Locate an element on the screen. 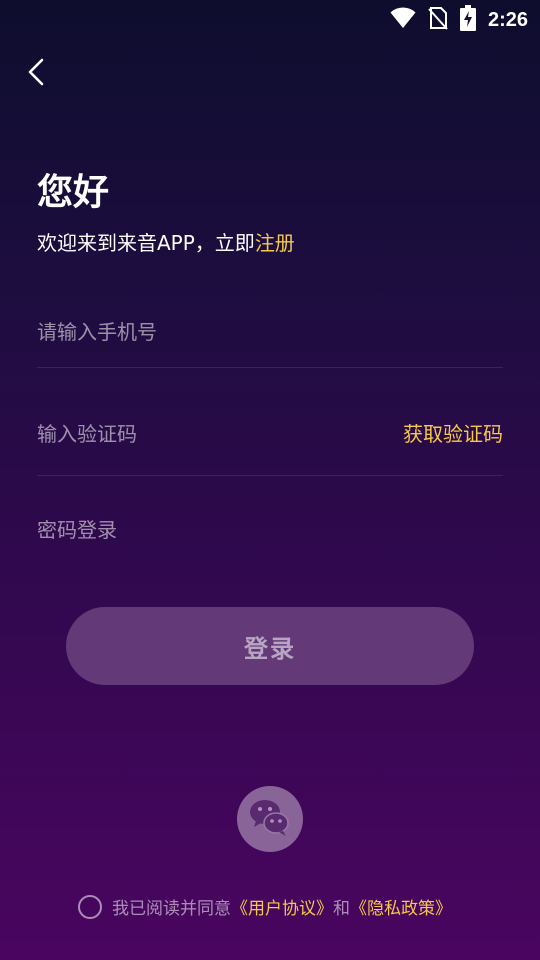  status-bar: 2:26 is located at coordinates (270, 18).